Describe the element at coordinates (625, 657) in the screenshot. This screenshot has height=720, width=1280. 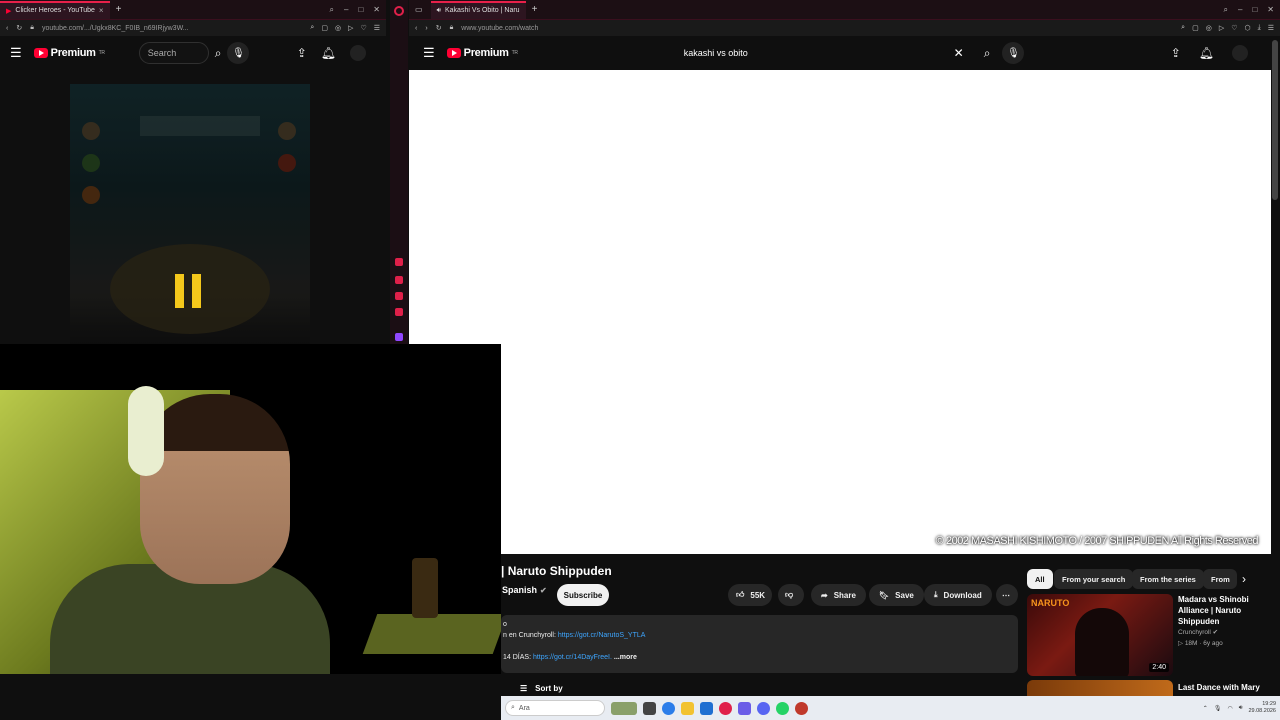
I see `show-more-button: ...more` at that location.